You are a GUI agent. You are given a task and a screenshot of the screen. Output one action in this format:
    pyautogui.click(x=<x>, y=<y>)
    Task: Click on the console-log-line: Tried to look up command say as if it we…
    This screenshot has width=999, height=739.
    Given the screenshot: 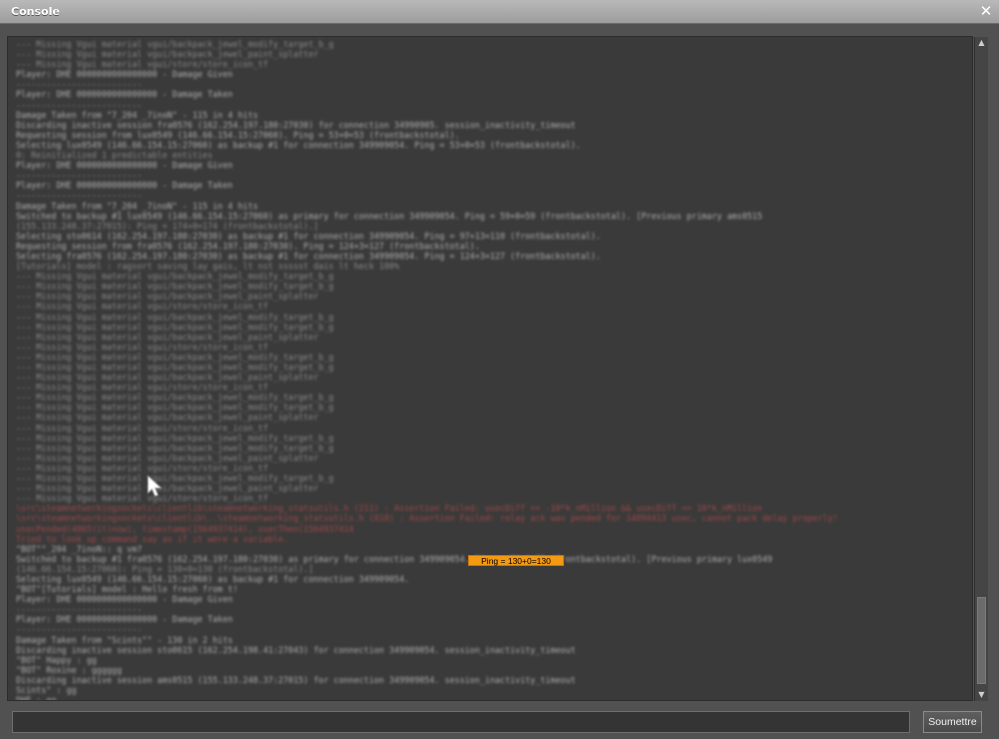 What is the action you would take?
    pyautogui.click(x=152, y=538)
    